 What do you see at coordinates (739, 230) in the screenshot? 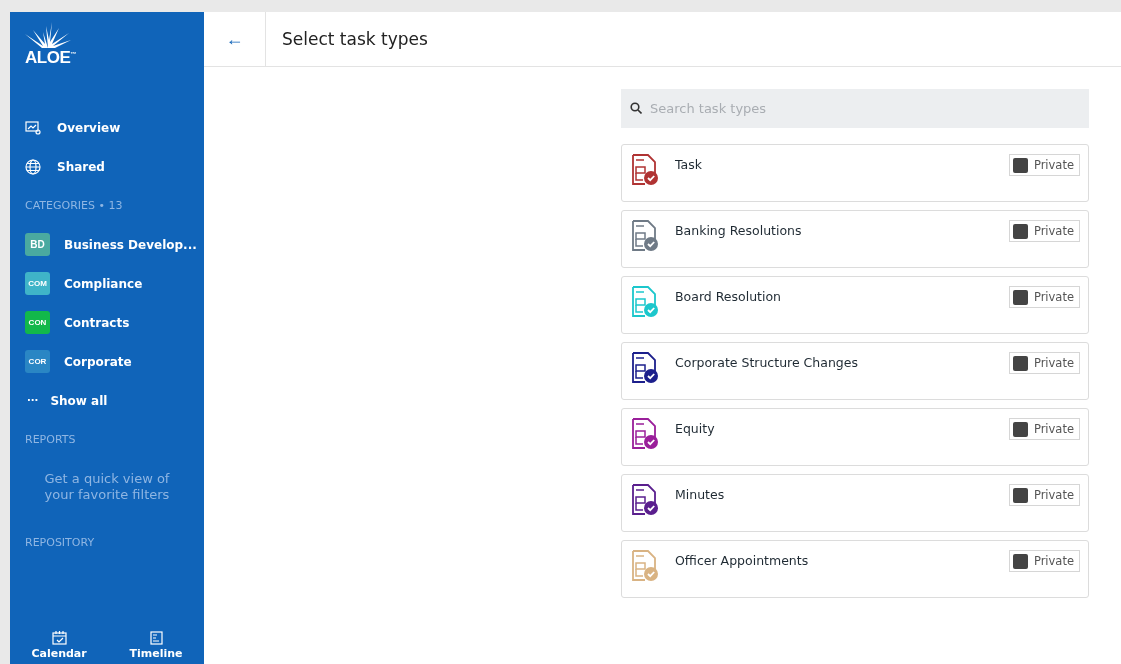
I see `task-type-name: Banking Resolutions` at bounding box center [739, 230].